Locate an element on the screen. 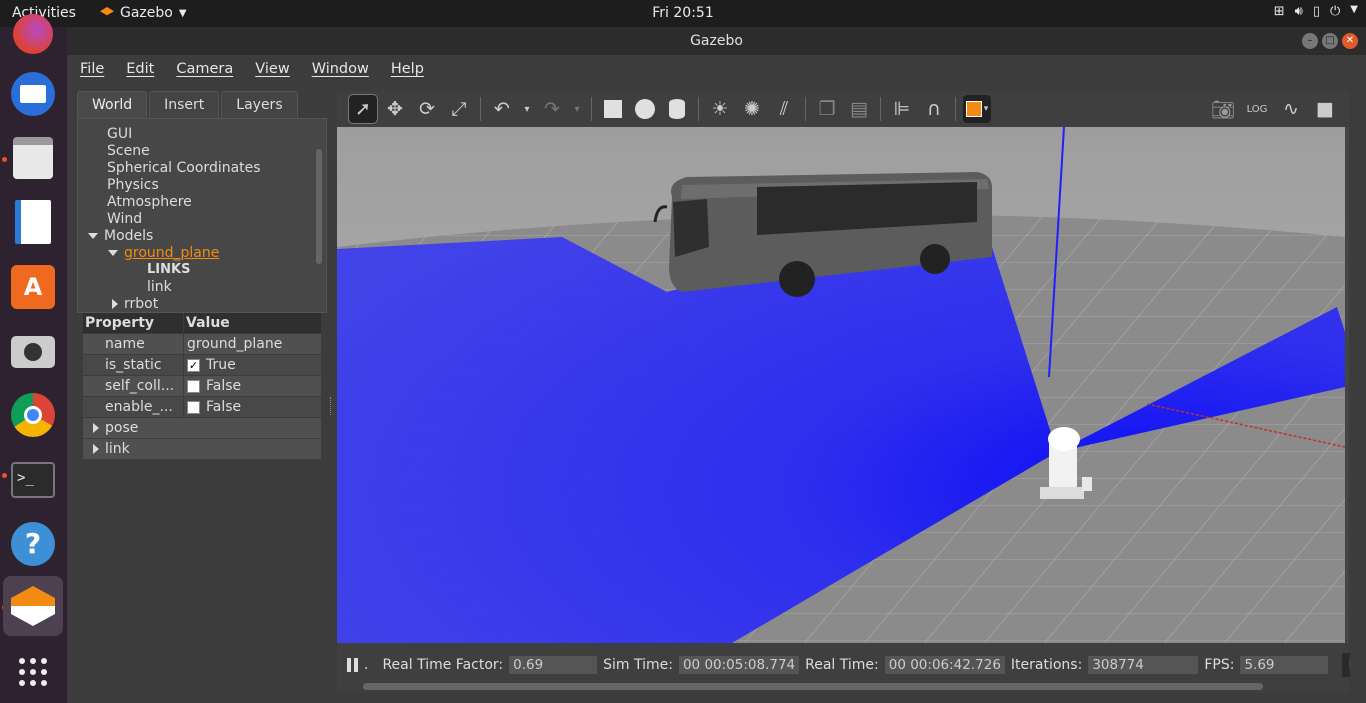 The image size is (1366, 703). system-tray: ⊞ 🔊︎ ▯ ⏻ ▼ is located at coordinates (1316, 11).